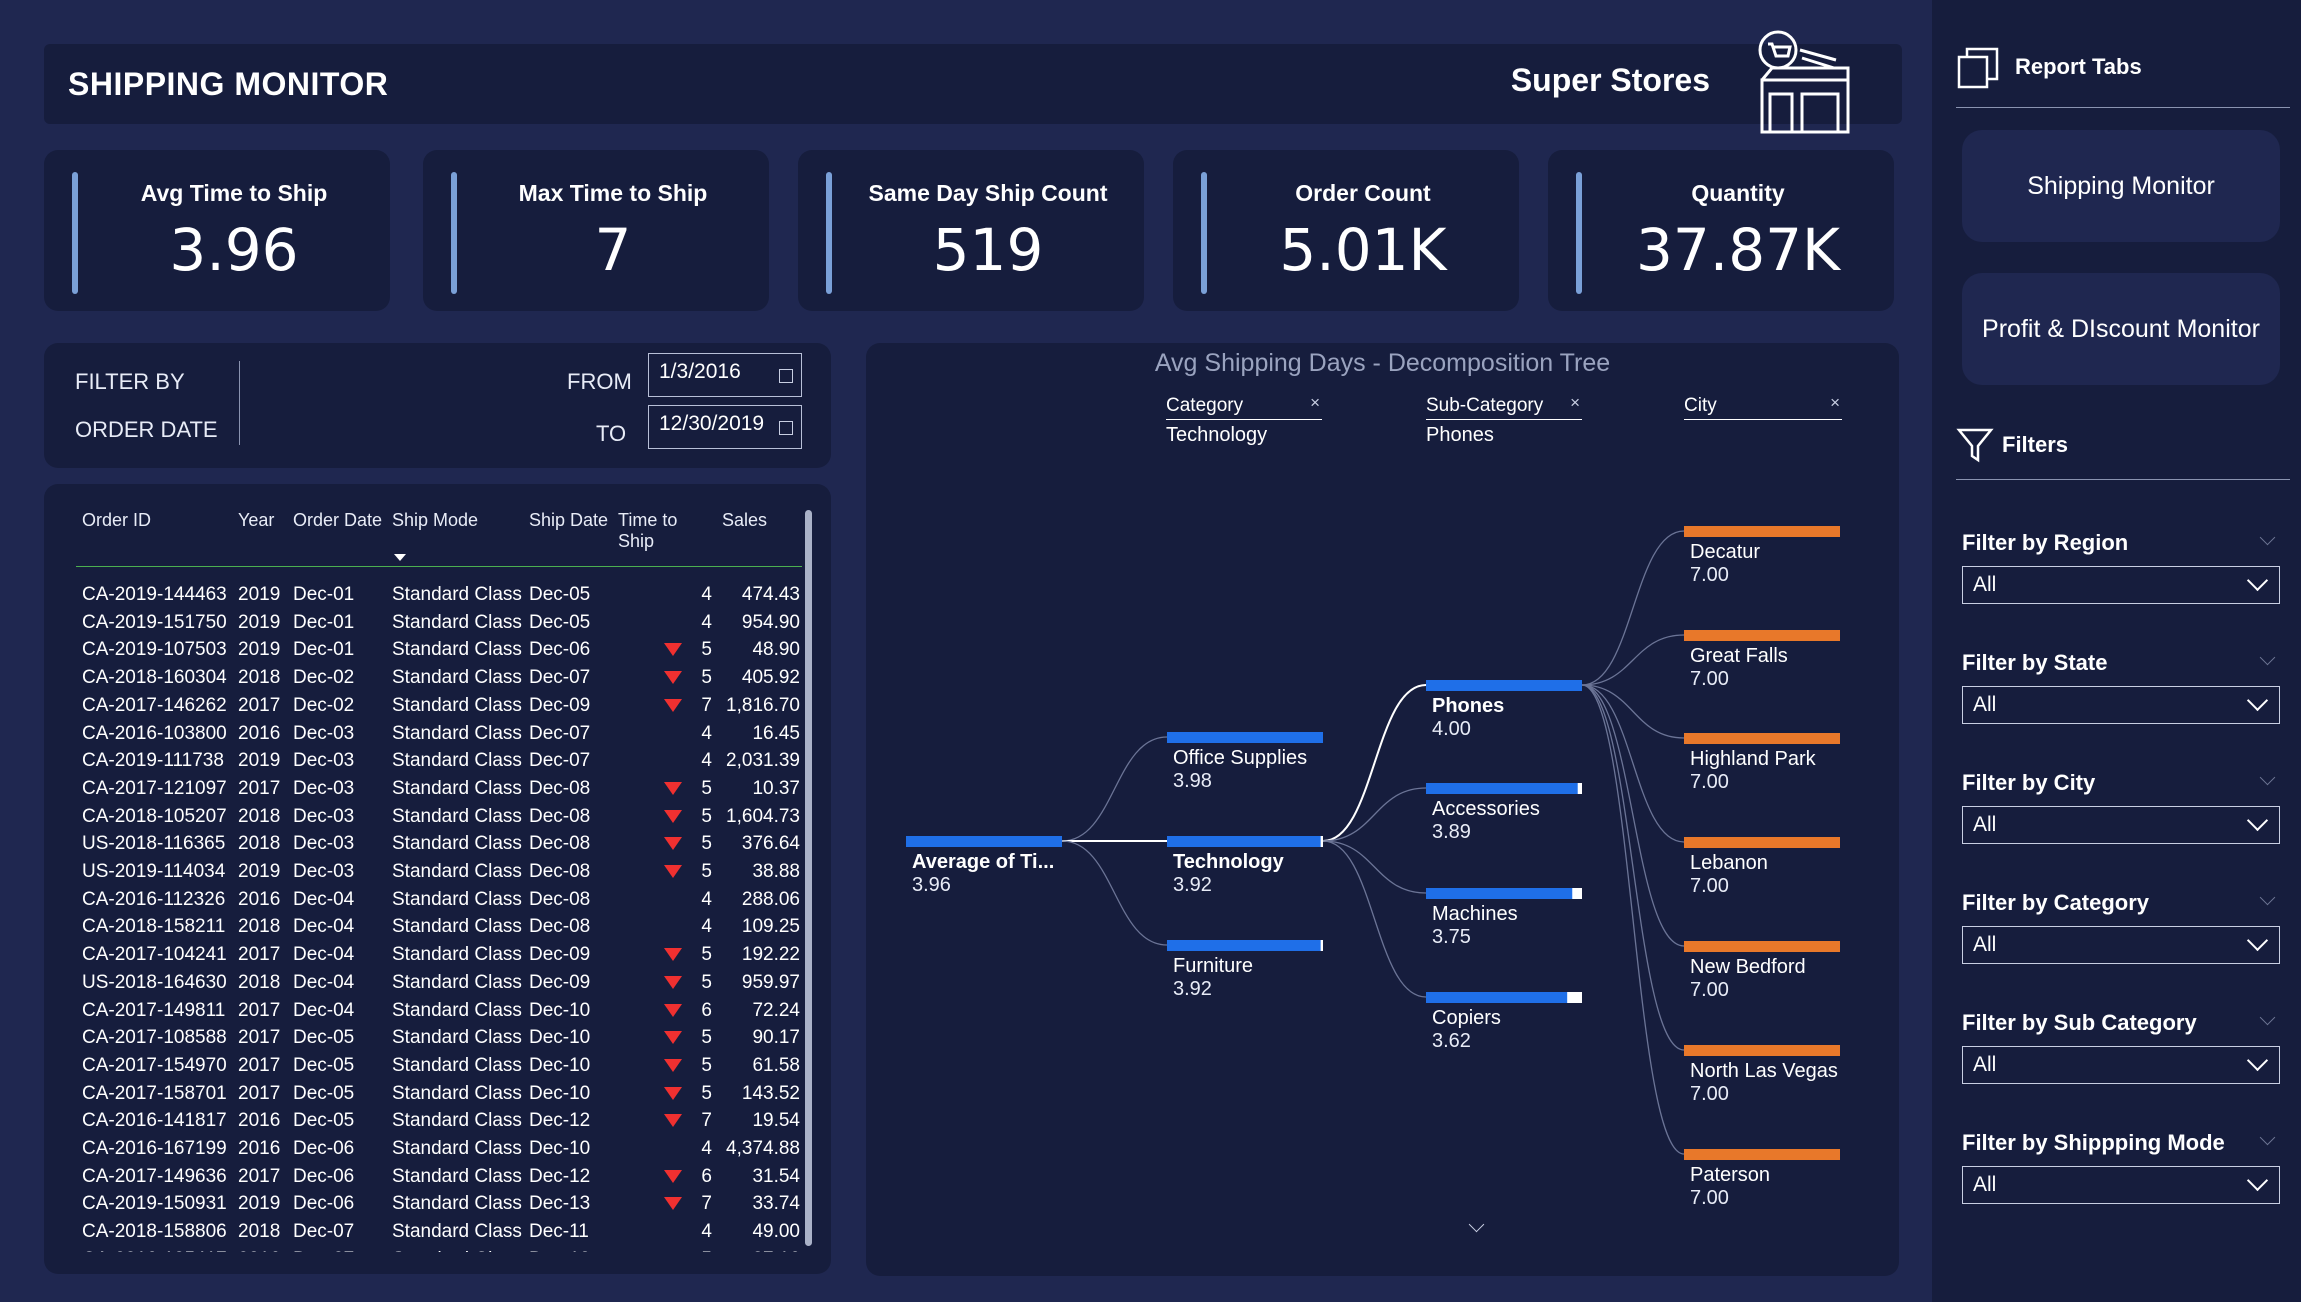 This screenshot has width=2301, height=1302. I want to click on tree-node-city: North Las Vegas 7.00, so click(1764, 1083).